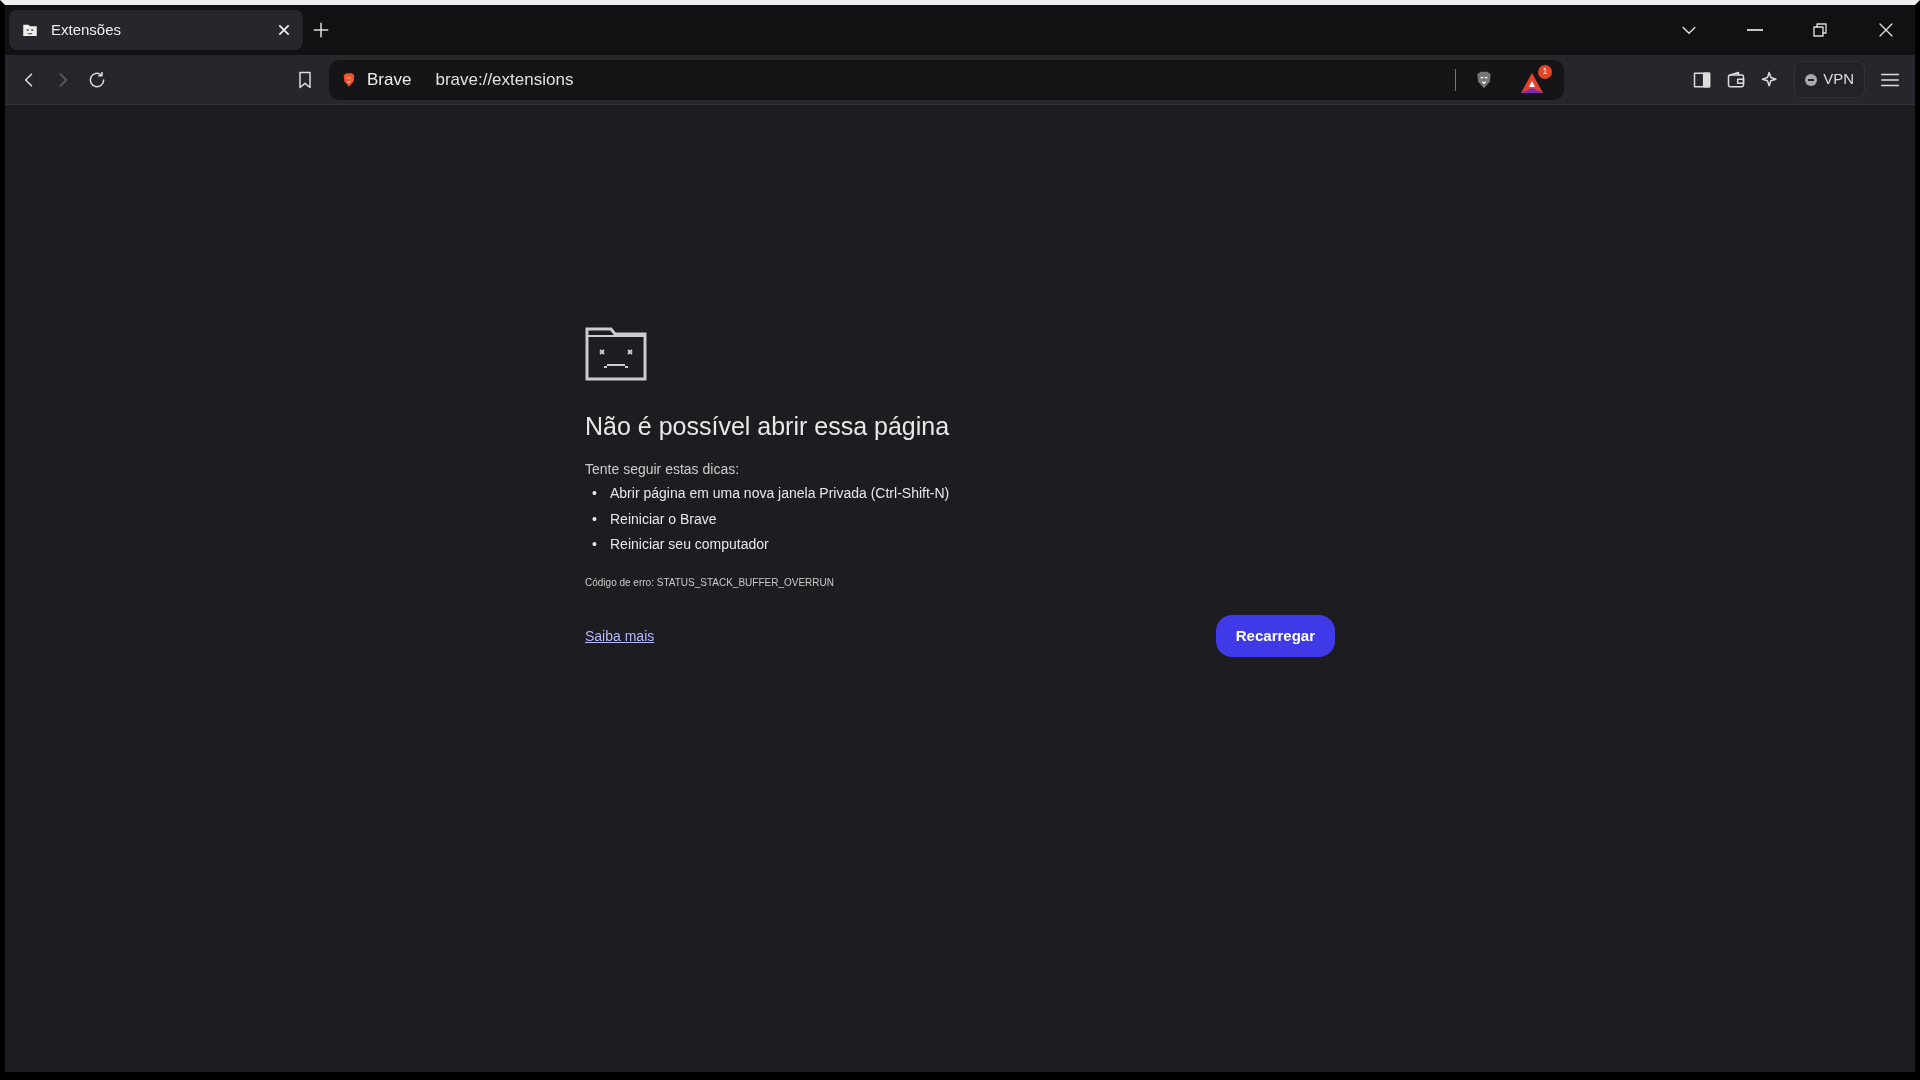 The image size is (1920, 1080). What do you see at coordinates (1755, 30) in the screenshot?
I see `minimize-icon` at bounding box center [1755, 30].